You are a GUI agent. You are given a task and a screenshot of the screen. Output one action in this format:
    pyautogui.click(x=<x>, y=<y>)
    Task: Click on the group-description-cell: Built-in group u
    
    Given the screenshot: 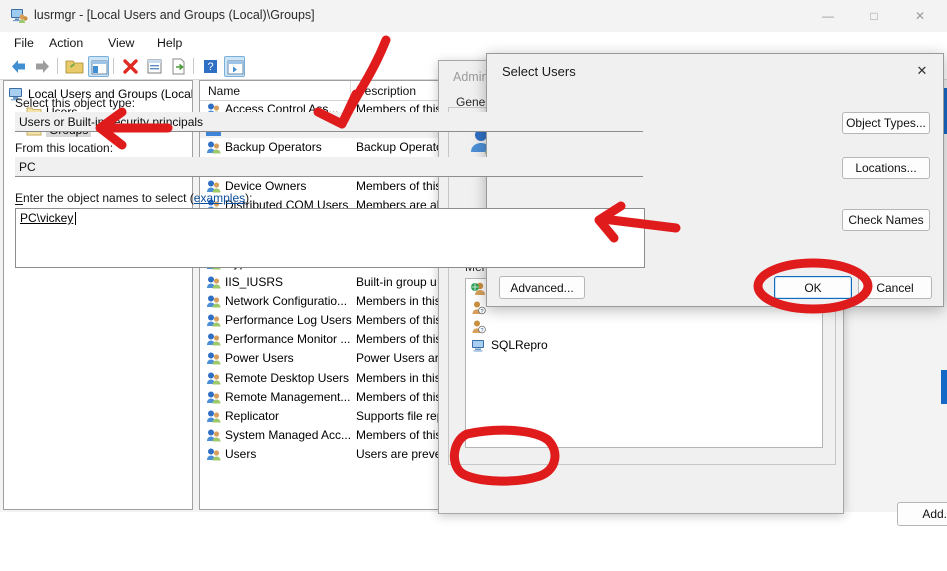 What is the action you would take?
    pyautogui.click(x=396, y=281)
    